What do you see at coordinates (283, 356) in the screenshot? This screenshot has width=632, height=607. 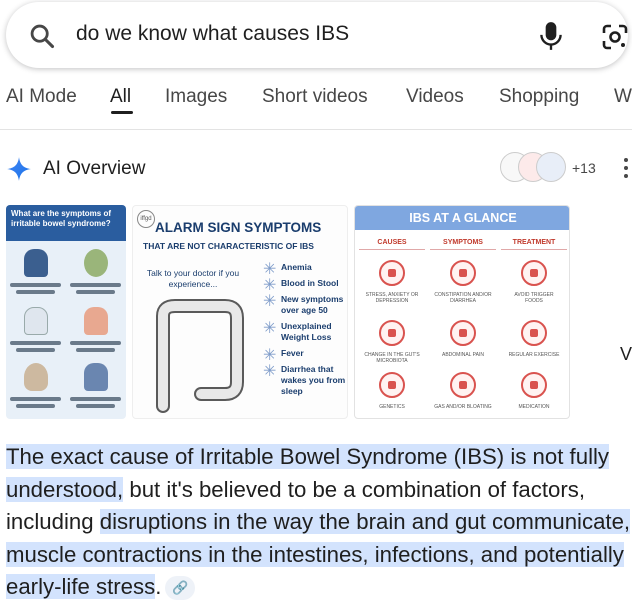 I see `list-item: ✳ Fever` at bounding box center [283, 356].